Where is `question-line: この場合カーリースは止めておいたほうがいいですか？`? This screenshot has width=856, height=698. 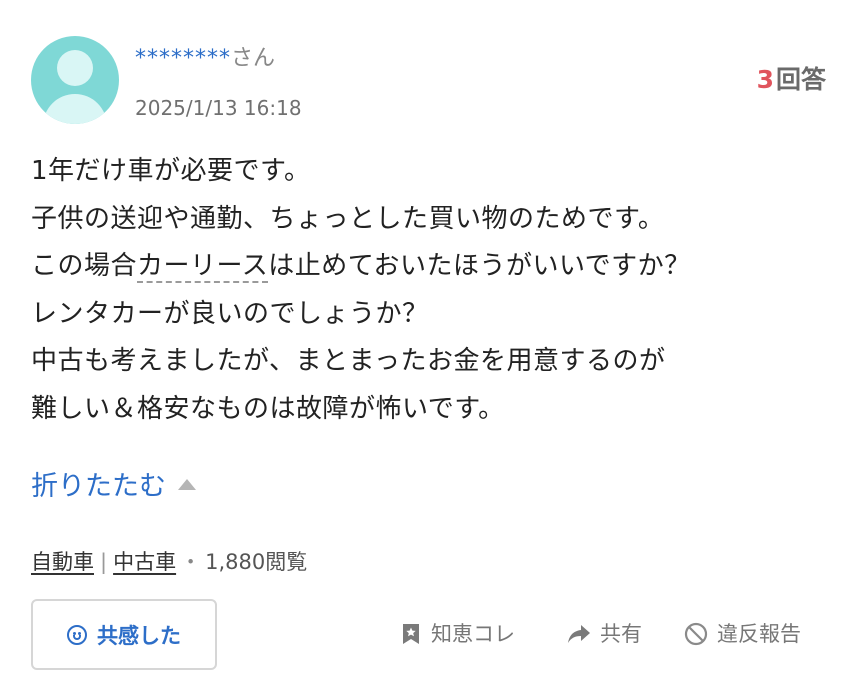
question-line: この場合カーリースは止めておいたほうがいいですか？ is located at coordinates (431, 267).